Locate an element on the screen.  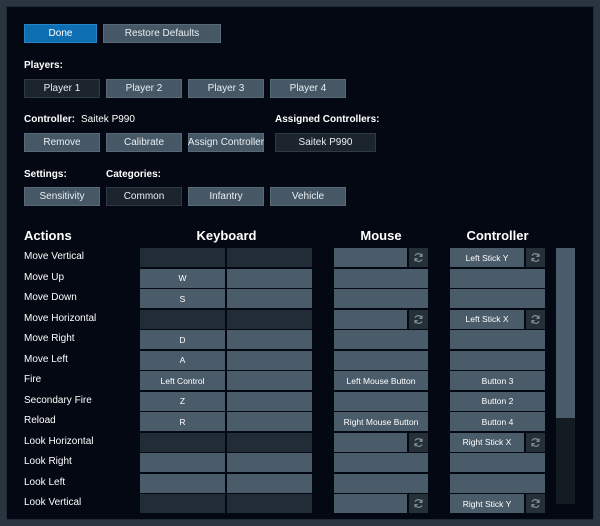
action-label: Move Left is located at coordinates (46, 359).